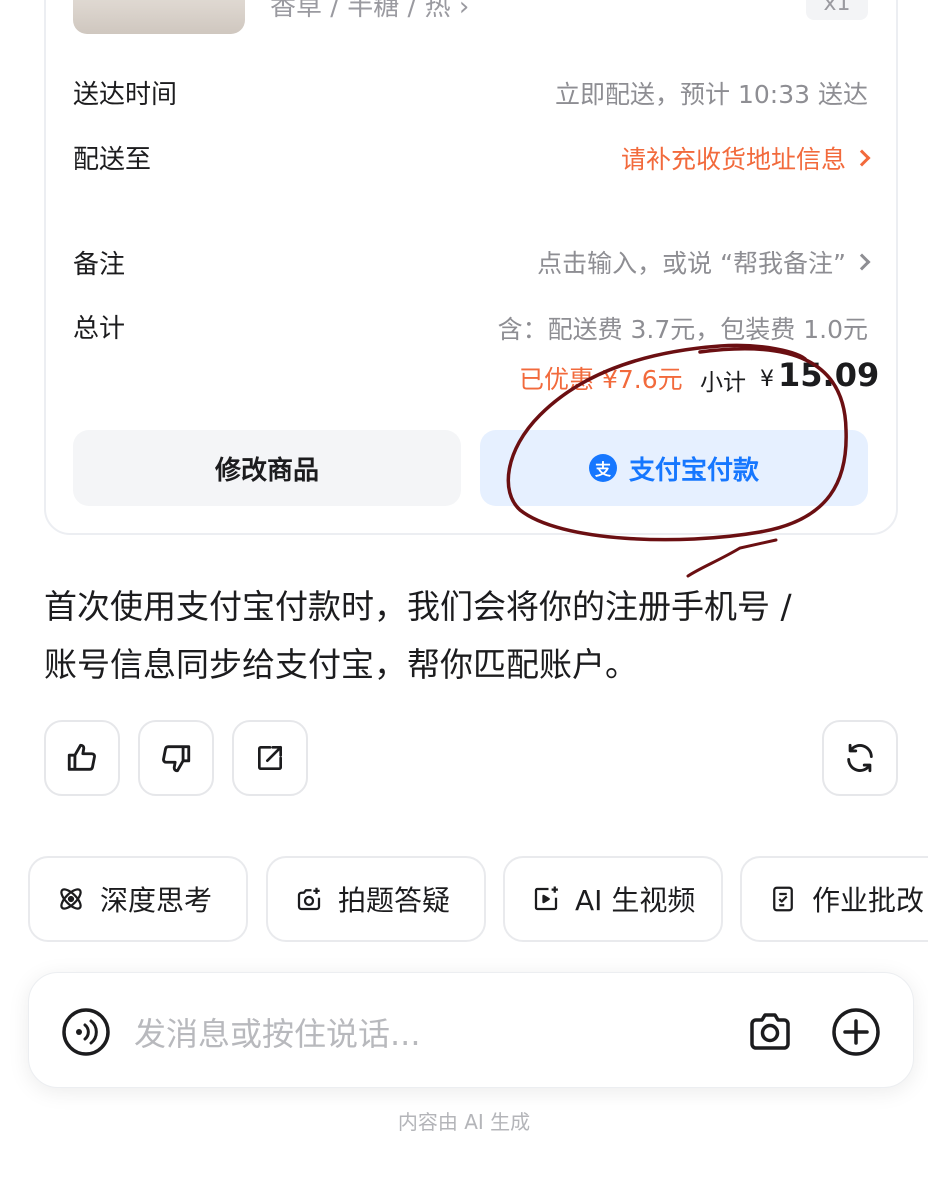 This screenshot has width=928, height=1180. I want to click on add-address-link: 请补充收货地址信息, so click(746, 158).